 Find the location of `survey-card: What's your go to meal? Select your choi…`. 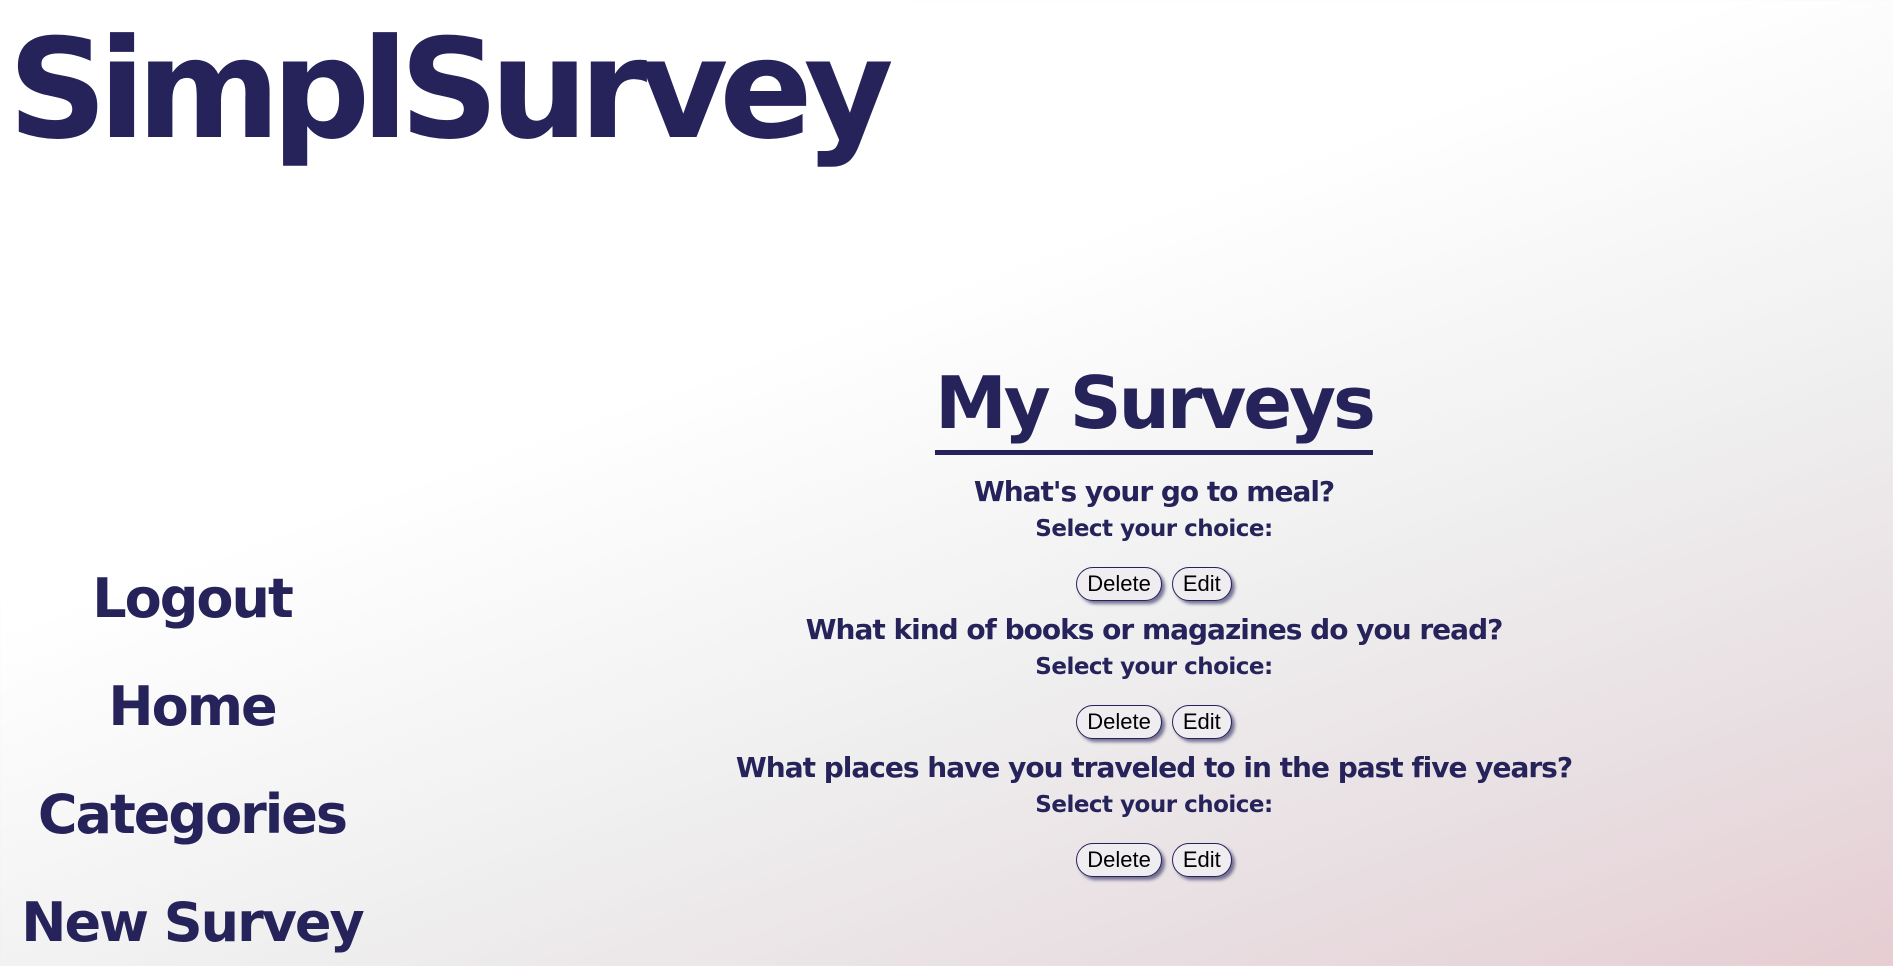

survey-card: What's your go to meal? Select your choi… is located at coordinates (1154, 539).